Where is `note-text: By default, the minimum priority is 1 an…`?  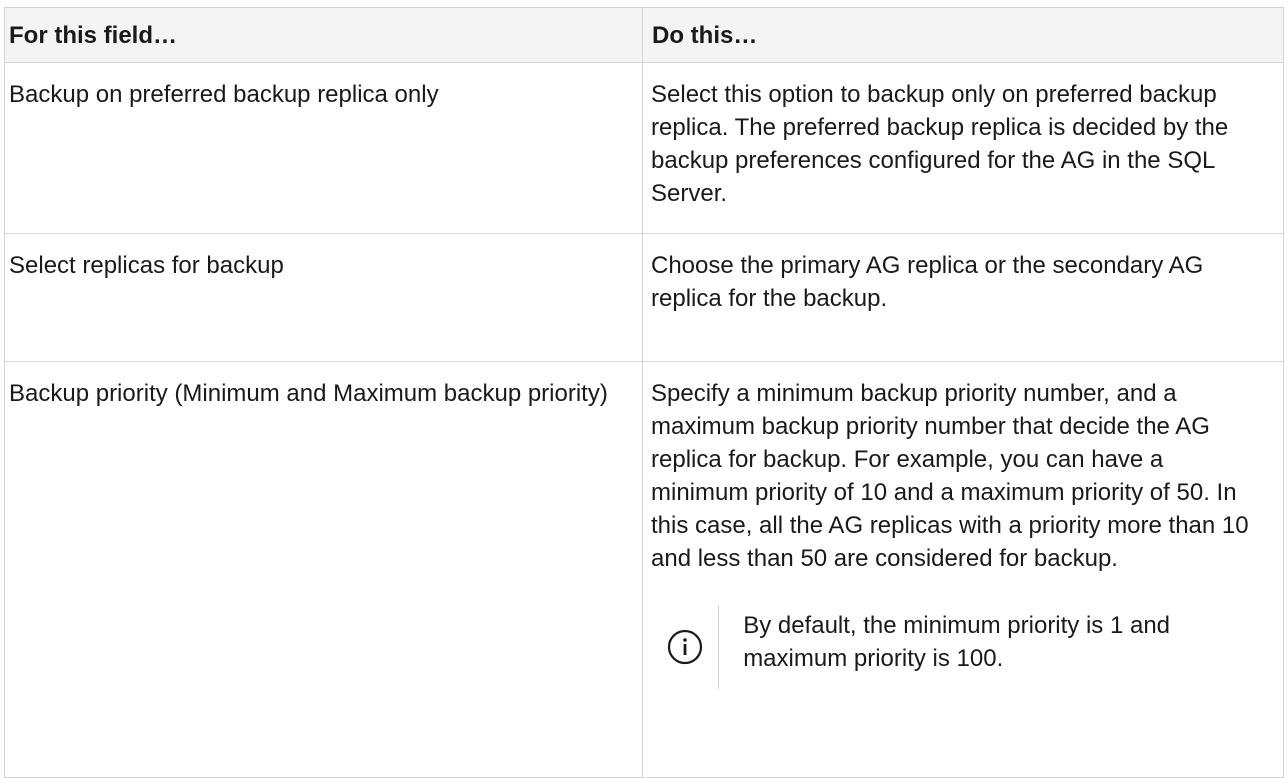 note-text: By default, the minimum priority is 1 an… is located at coordinates (989, 647).